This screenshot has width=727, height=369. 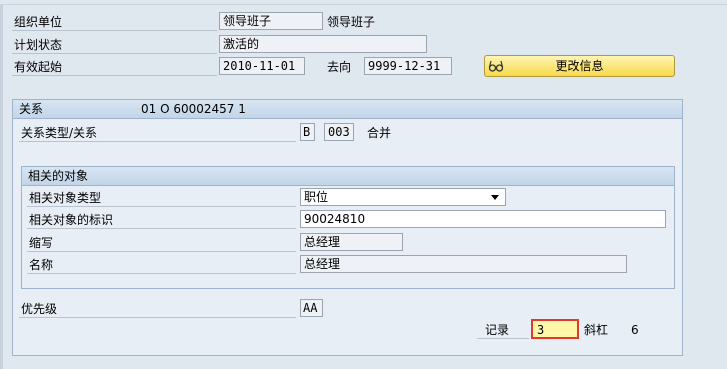 What do you see at coordinates (31, 109) in the screenshot?
I see `relationship-title: 关系` at bounding box center [31, 109].